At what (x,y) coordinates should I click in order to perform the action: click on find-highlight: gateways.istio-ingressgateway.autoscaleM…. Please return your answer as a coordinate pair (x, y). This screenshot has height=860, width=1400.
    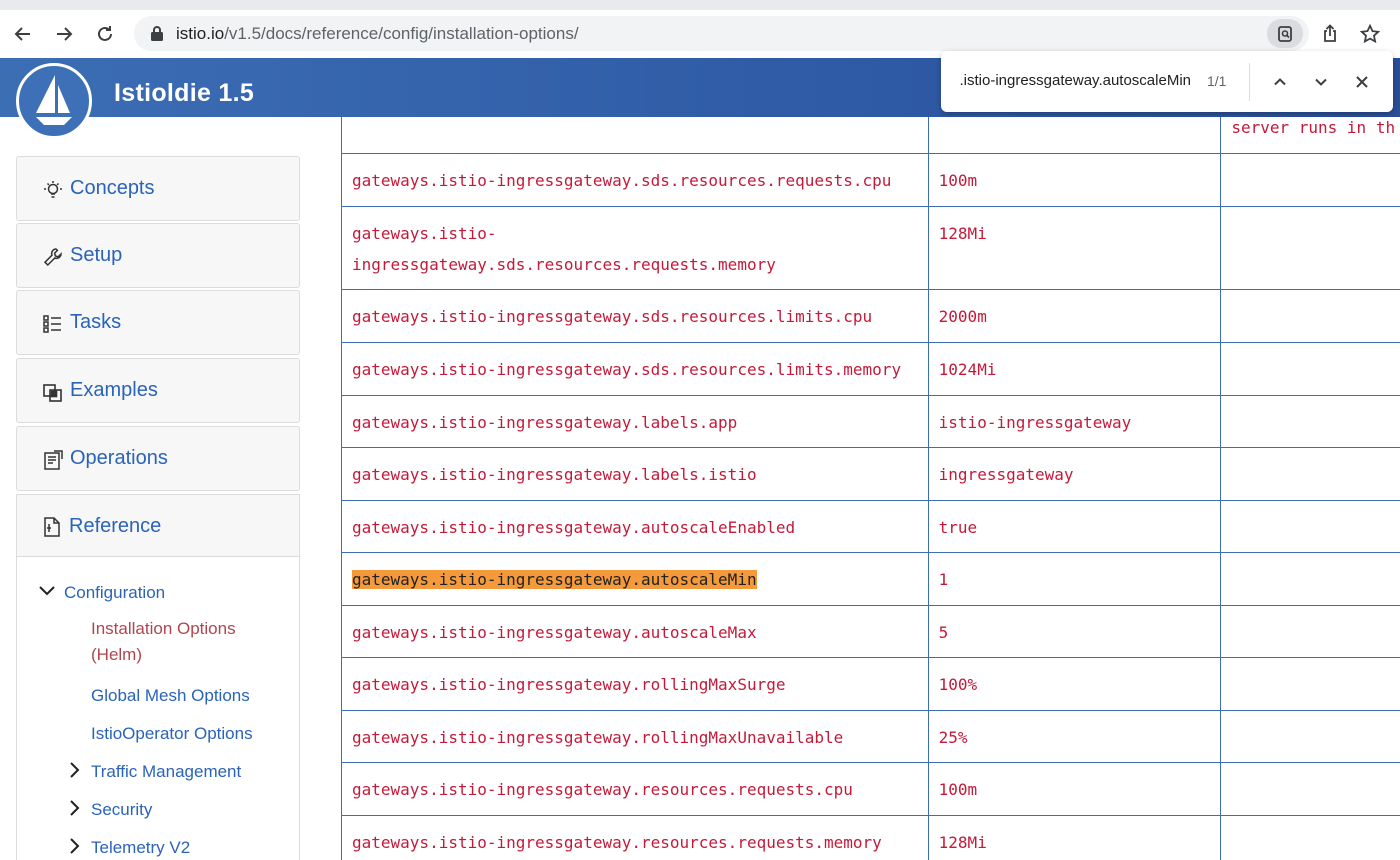
    Looking at the image, I should click on (554, 579).